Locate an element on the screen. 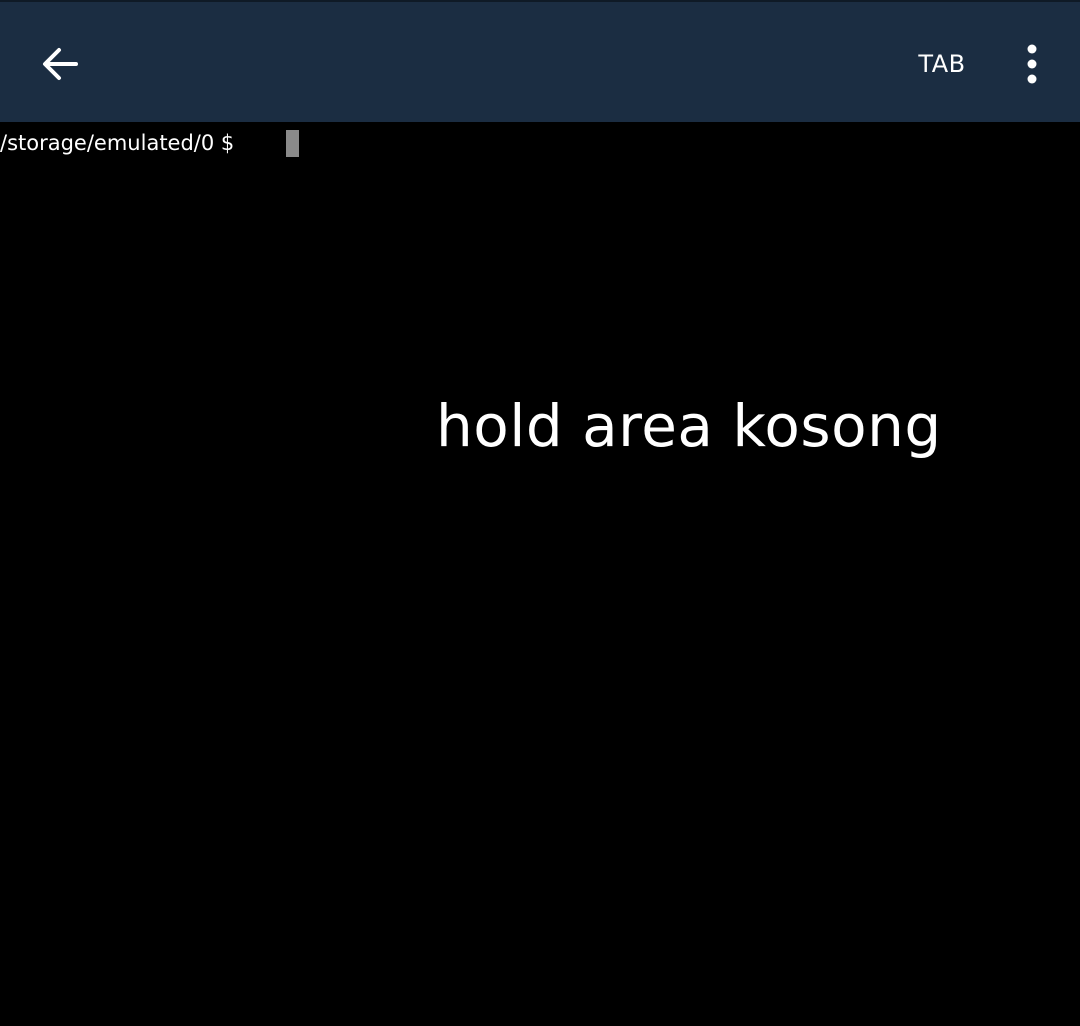 The image size is (1080, 1026). app-bar: TAB is located at coordinates (540, 61).